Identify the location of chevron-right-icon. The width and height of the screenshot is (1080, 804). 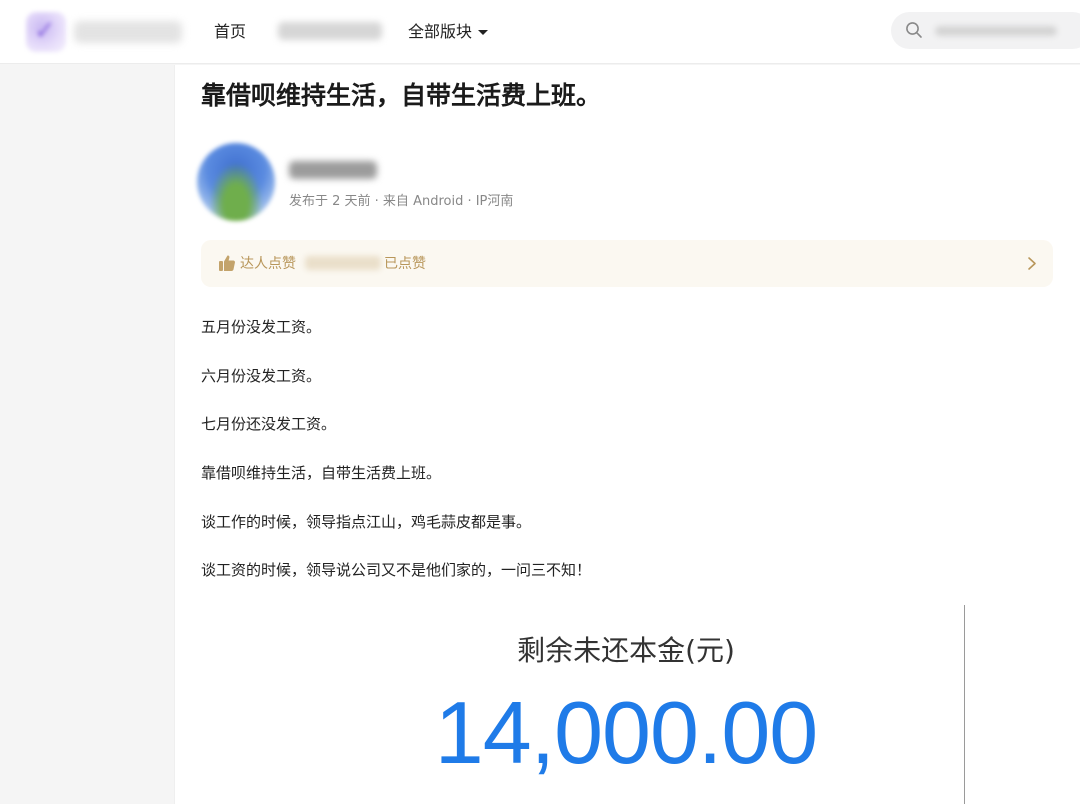
(1032, 263).